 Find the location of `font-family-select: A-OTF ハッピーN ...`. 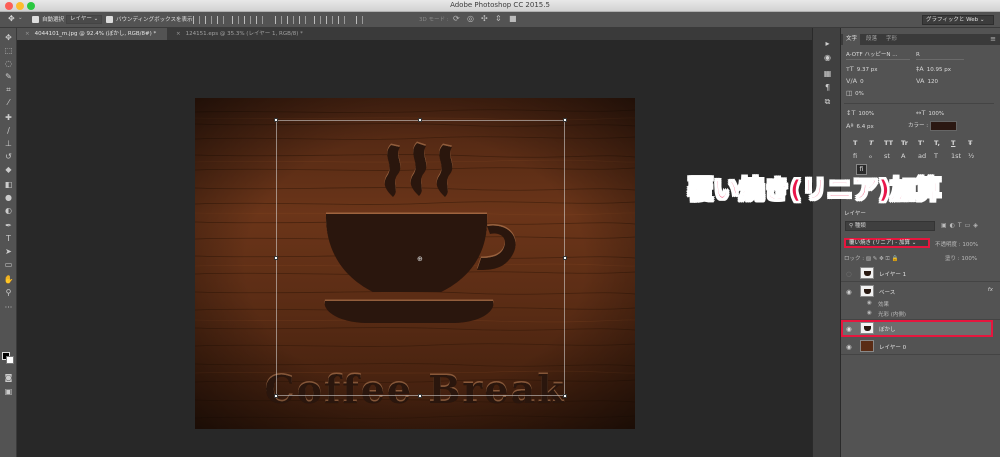

font-family-select: A-OTF ハッピーN ... is located at coordinates (878, 55).